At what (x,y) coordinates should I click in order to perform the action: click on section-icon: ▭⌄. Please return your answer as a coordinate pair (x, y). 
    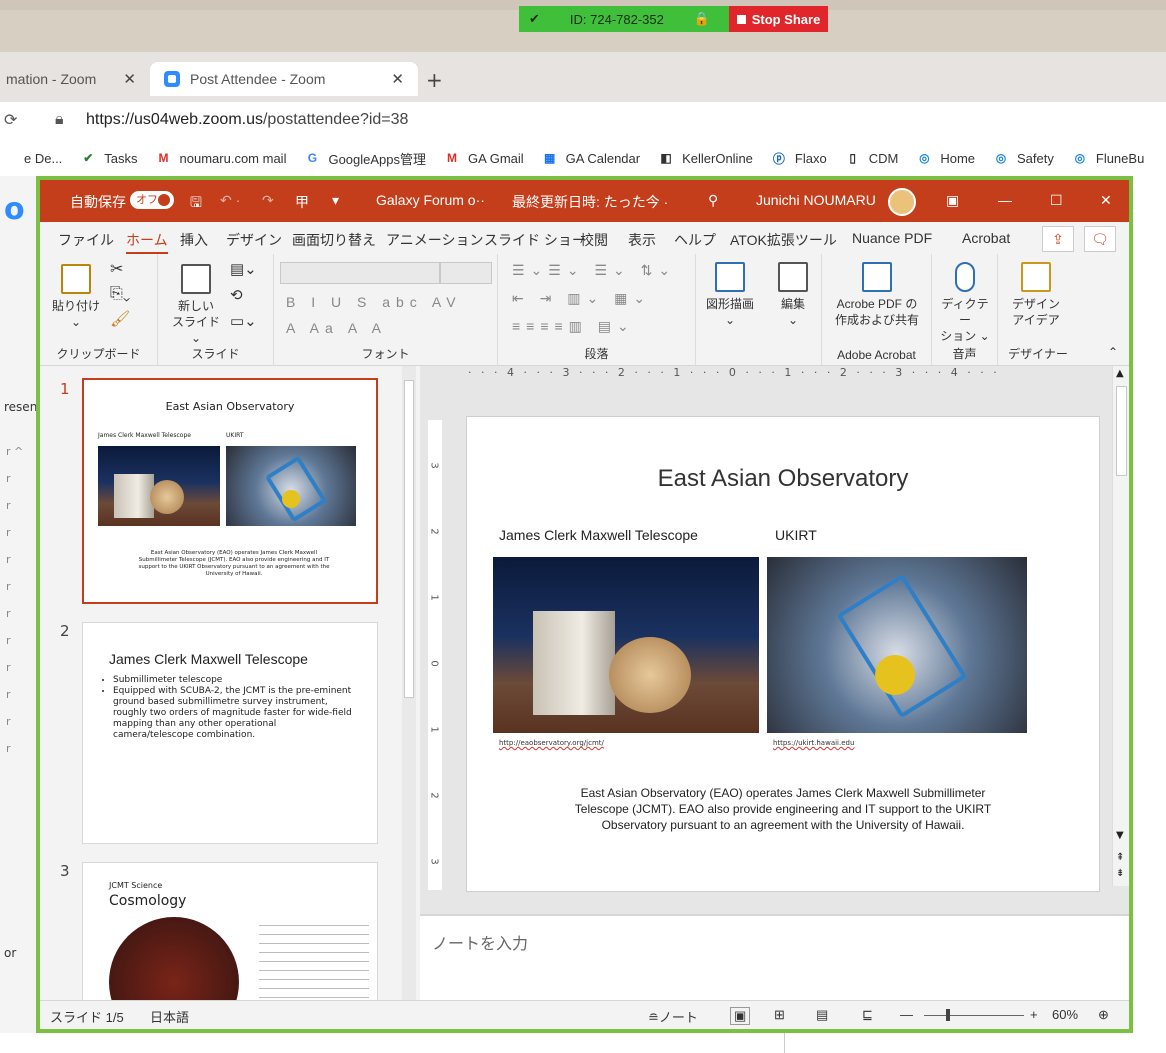
    Looking at the image, I should click on (243, 322).